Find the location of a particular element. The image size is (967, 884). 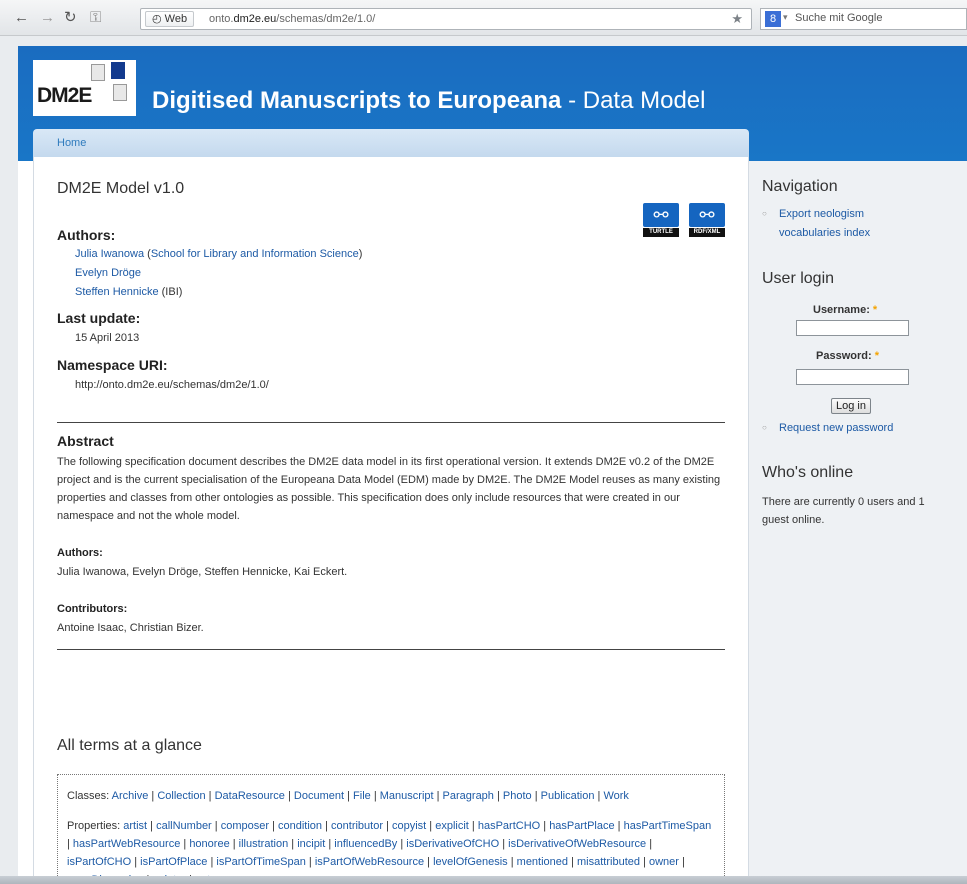

author-link: Evelyn Dröge is located at coordinates (108, 273).